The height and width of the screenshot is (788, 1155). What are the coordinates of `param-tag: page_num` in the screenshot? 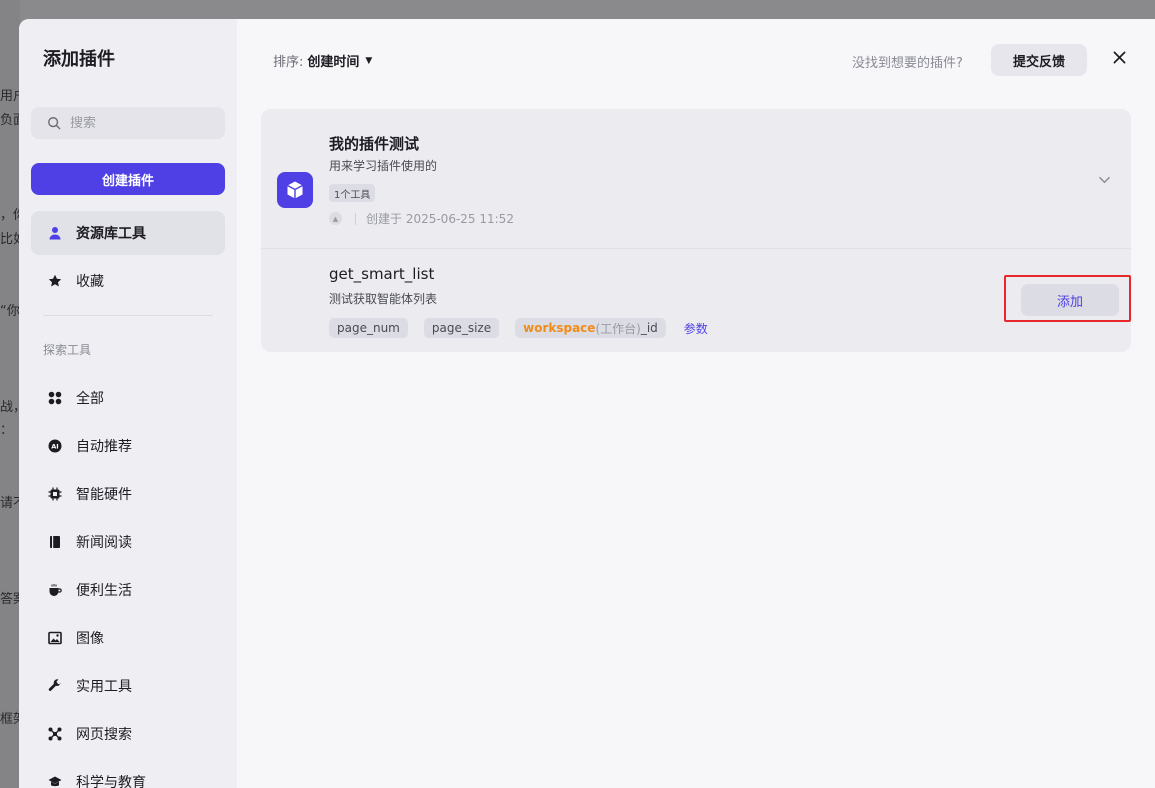 It's located at (368, 328).